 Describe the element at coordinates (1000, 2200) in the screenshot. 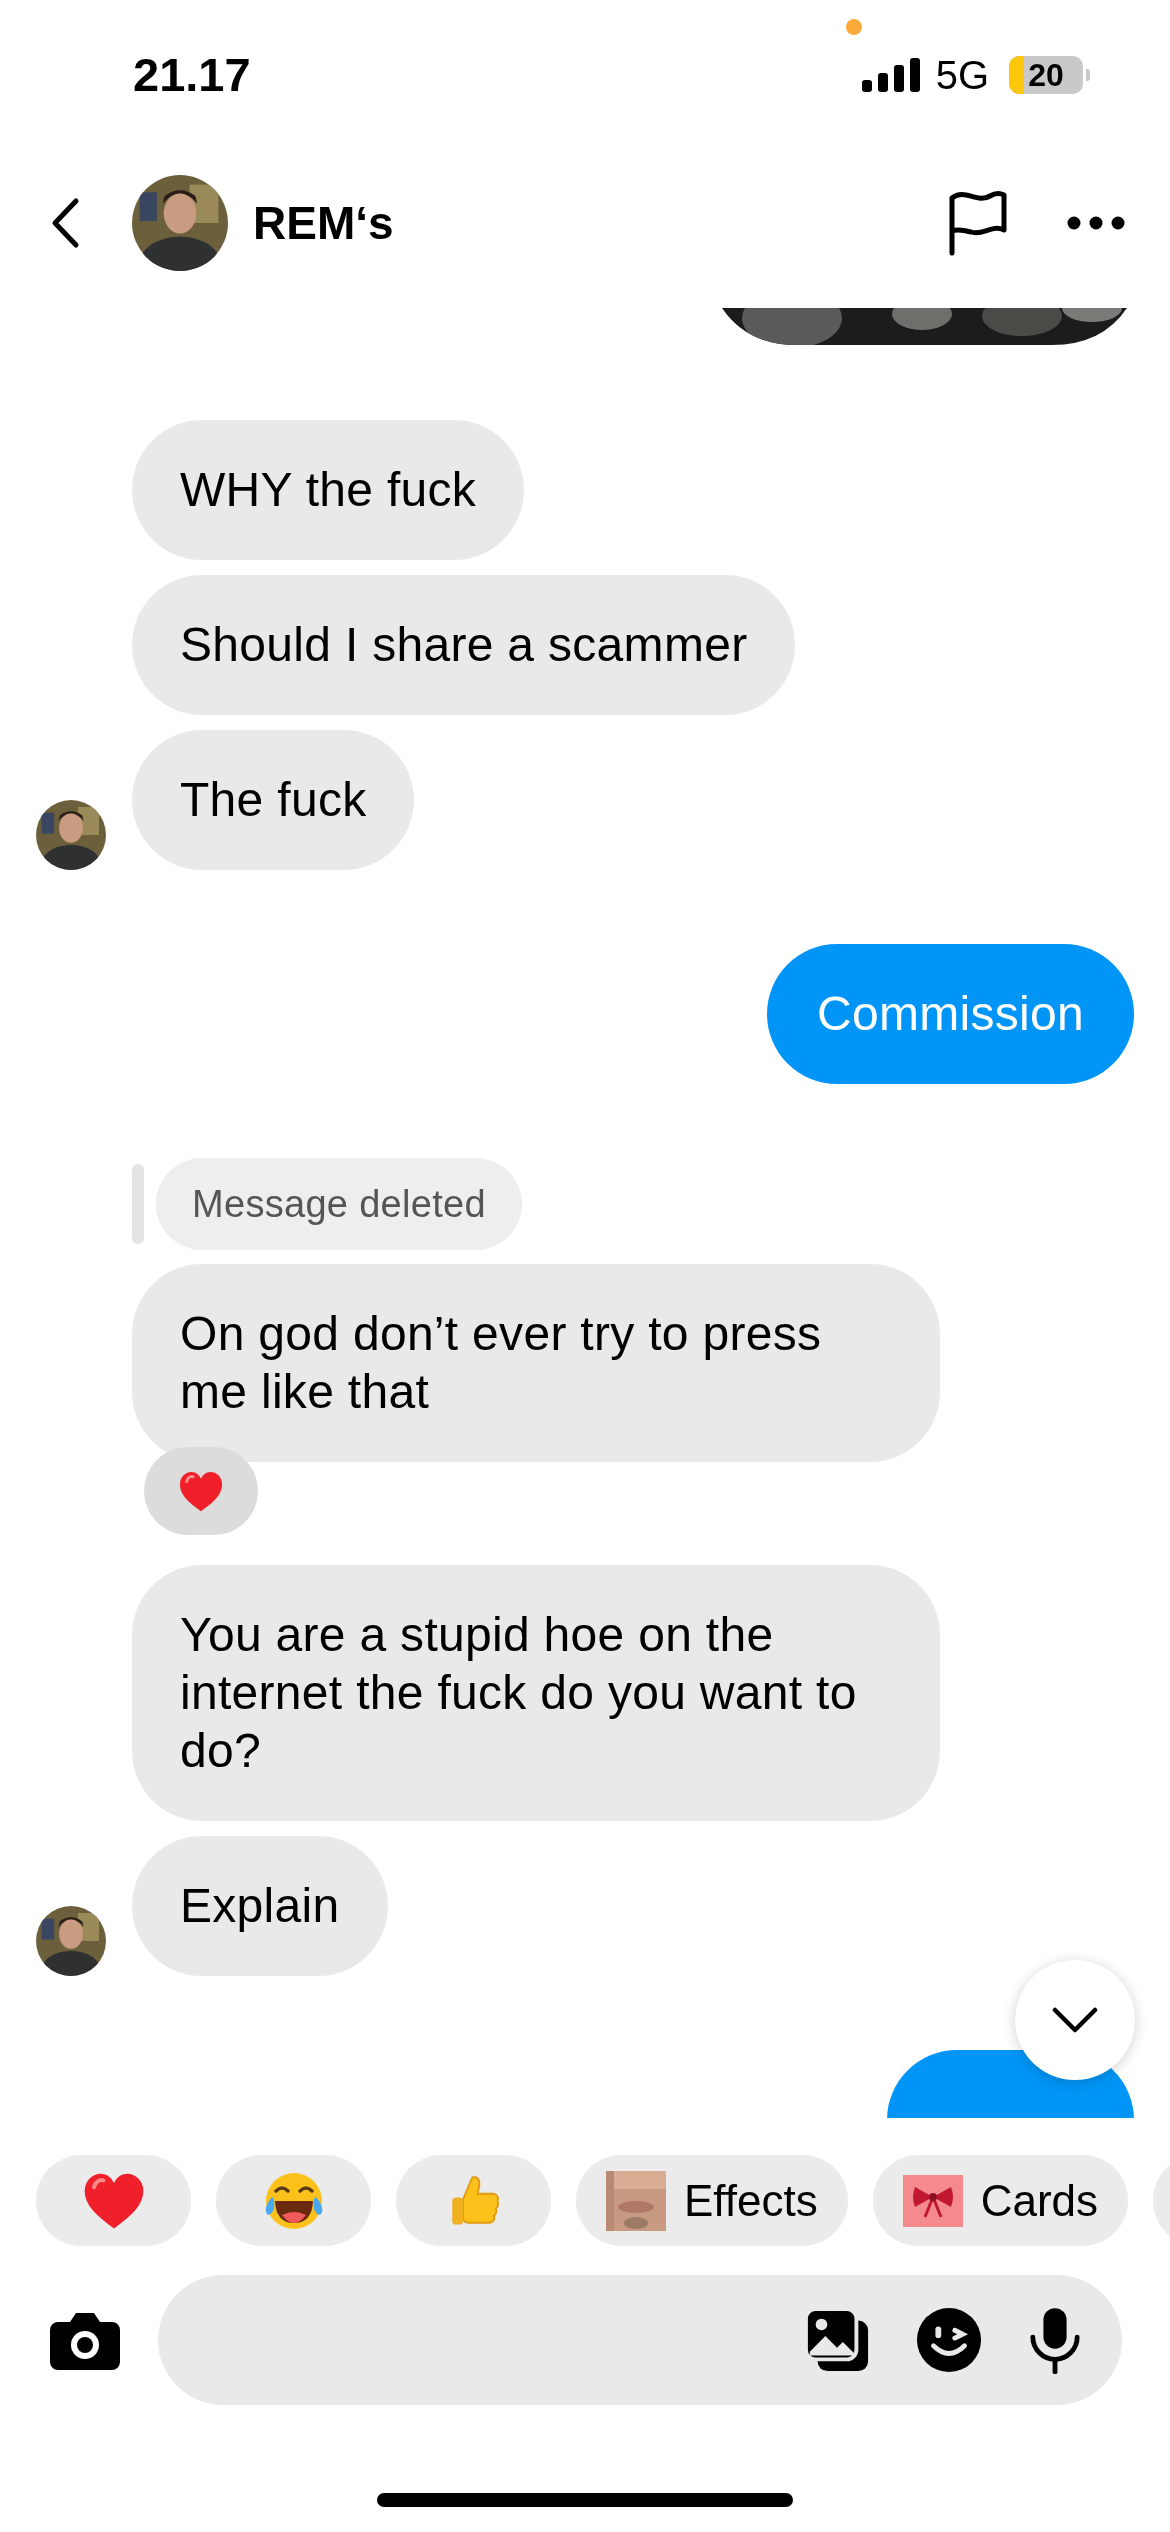

I see `cards-button: Cards` at that location.